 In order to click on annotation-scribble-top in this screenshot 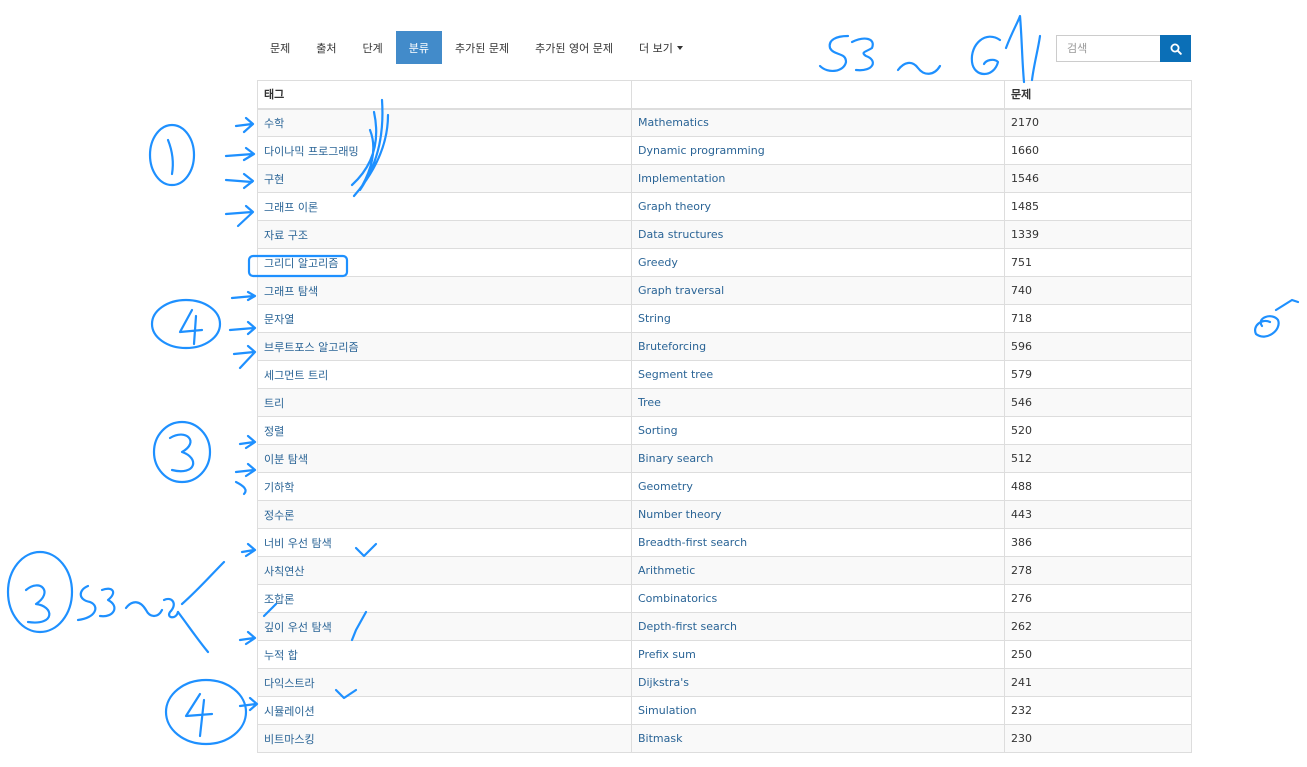, I will do `click(834, 53)`.